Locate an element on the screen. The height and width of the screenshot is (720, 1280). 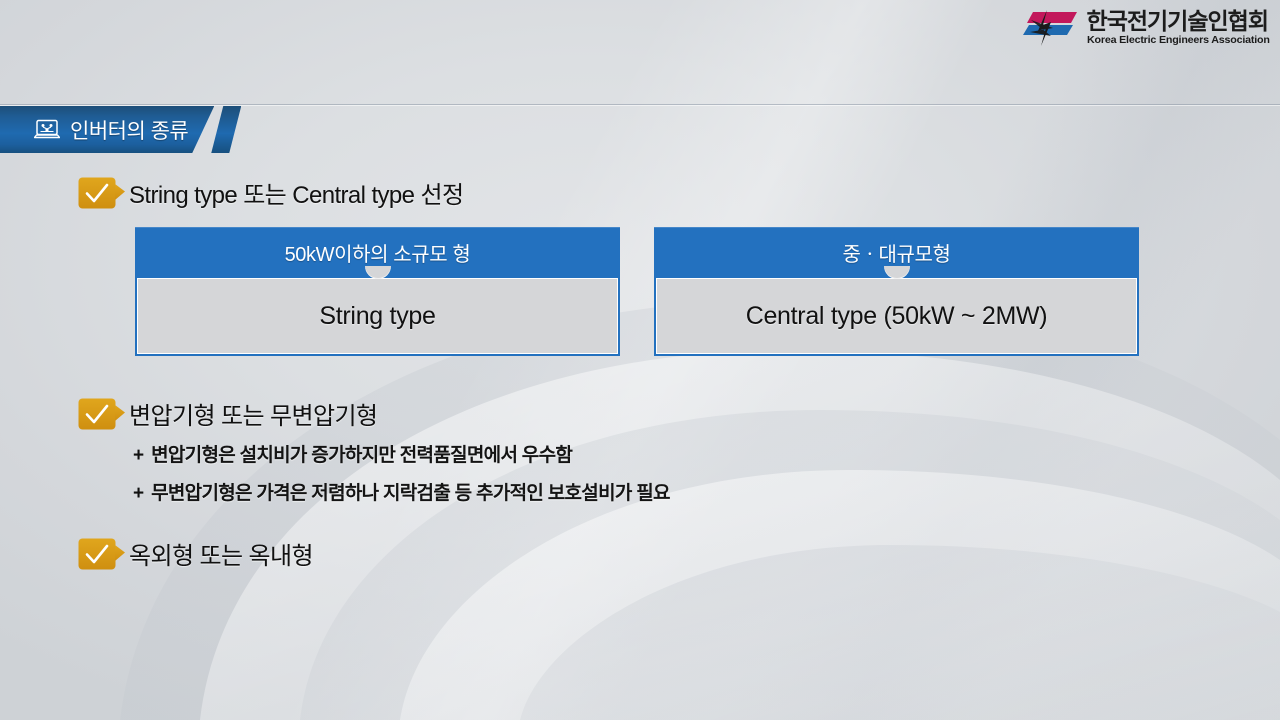
section-title: 인버터의 종류 is located at coordinates (129, 131).